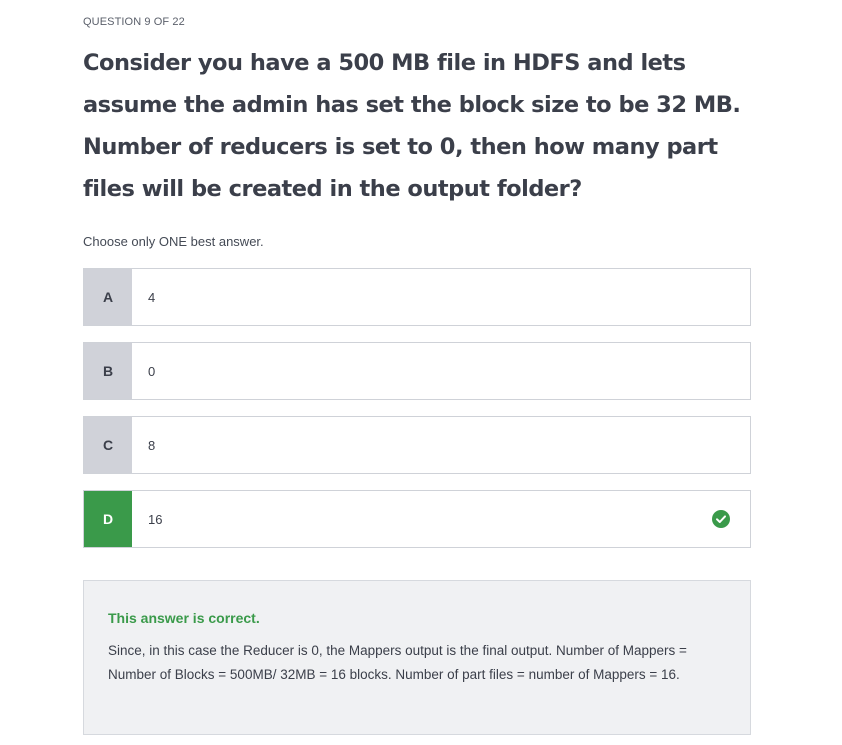 The image size is (842, 745). Describe the element at coordinates (173, 241) in the screenshot. I see `answer-instruction: Choose only ONE best answer.` at that location.